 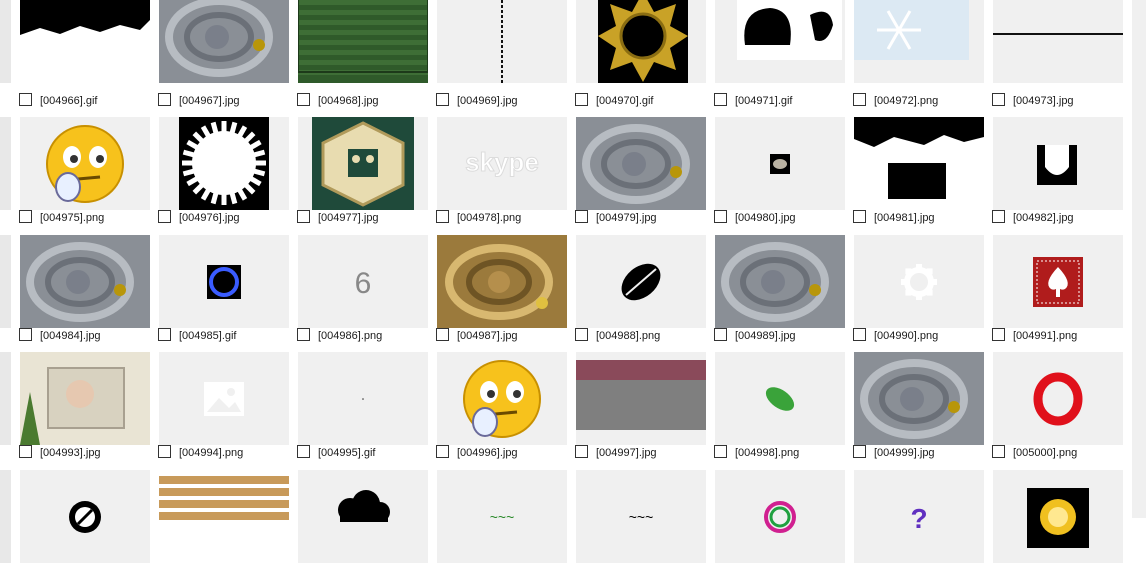 I want to click on winter-photo-image, so click(x=85, y=398).